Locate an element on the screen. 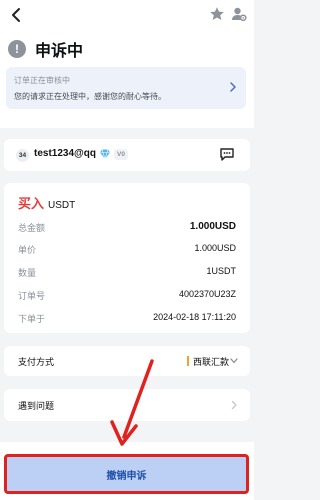 The height and width of the screenshot is (500, 320). detail-value: 4002370U23Z is located at coordinates (207, 294).